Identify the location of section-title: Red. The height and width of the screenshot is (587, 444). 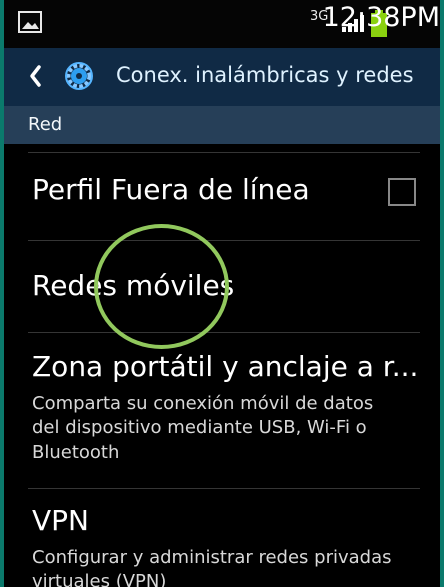
(45, 124).